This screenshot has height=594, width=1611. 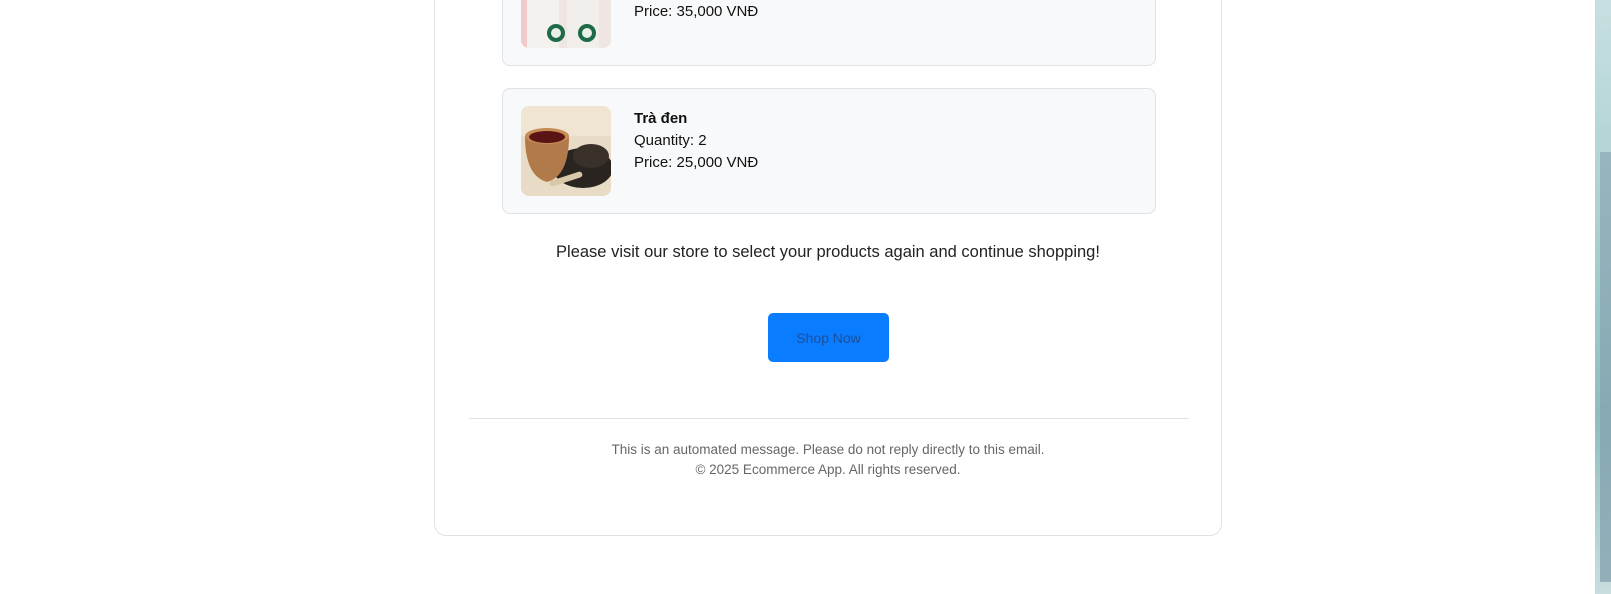 What do you see at coordinates (828, 337) in the screenshot?
I see `shop-now-button: Shop Now` at bounding box center [828, 337].